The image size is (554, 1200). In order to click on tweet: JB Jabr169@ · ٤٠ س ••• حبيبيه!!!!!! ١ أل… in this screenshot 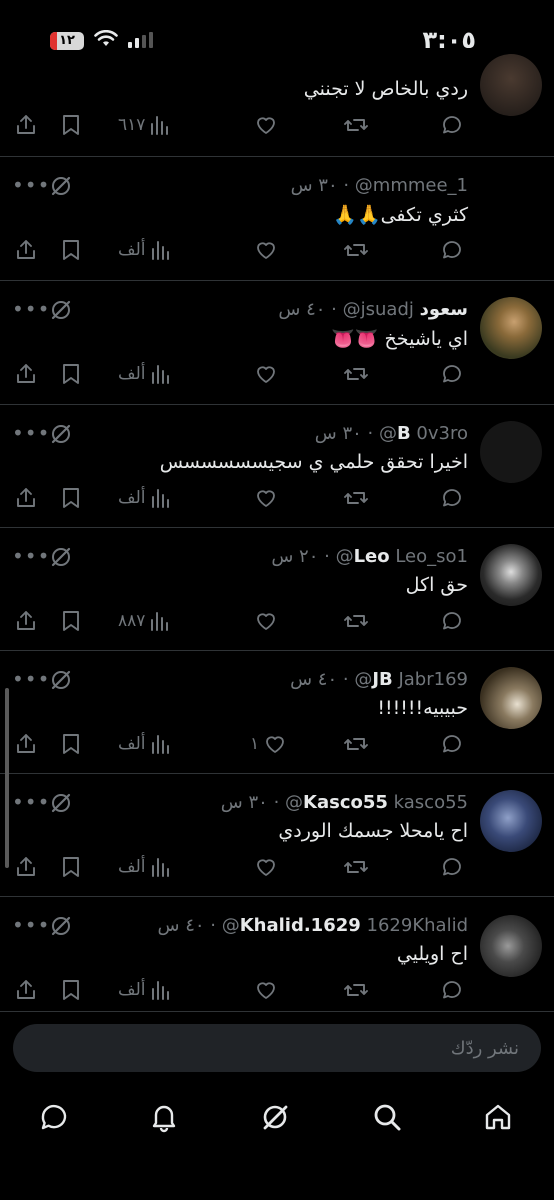, I will do `click(277, 712)`.